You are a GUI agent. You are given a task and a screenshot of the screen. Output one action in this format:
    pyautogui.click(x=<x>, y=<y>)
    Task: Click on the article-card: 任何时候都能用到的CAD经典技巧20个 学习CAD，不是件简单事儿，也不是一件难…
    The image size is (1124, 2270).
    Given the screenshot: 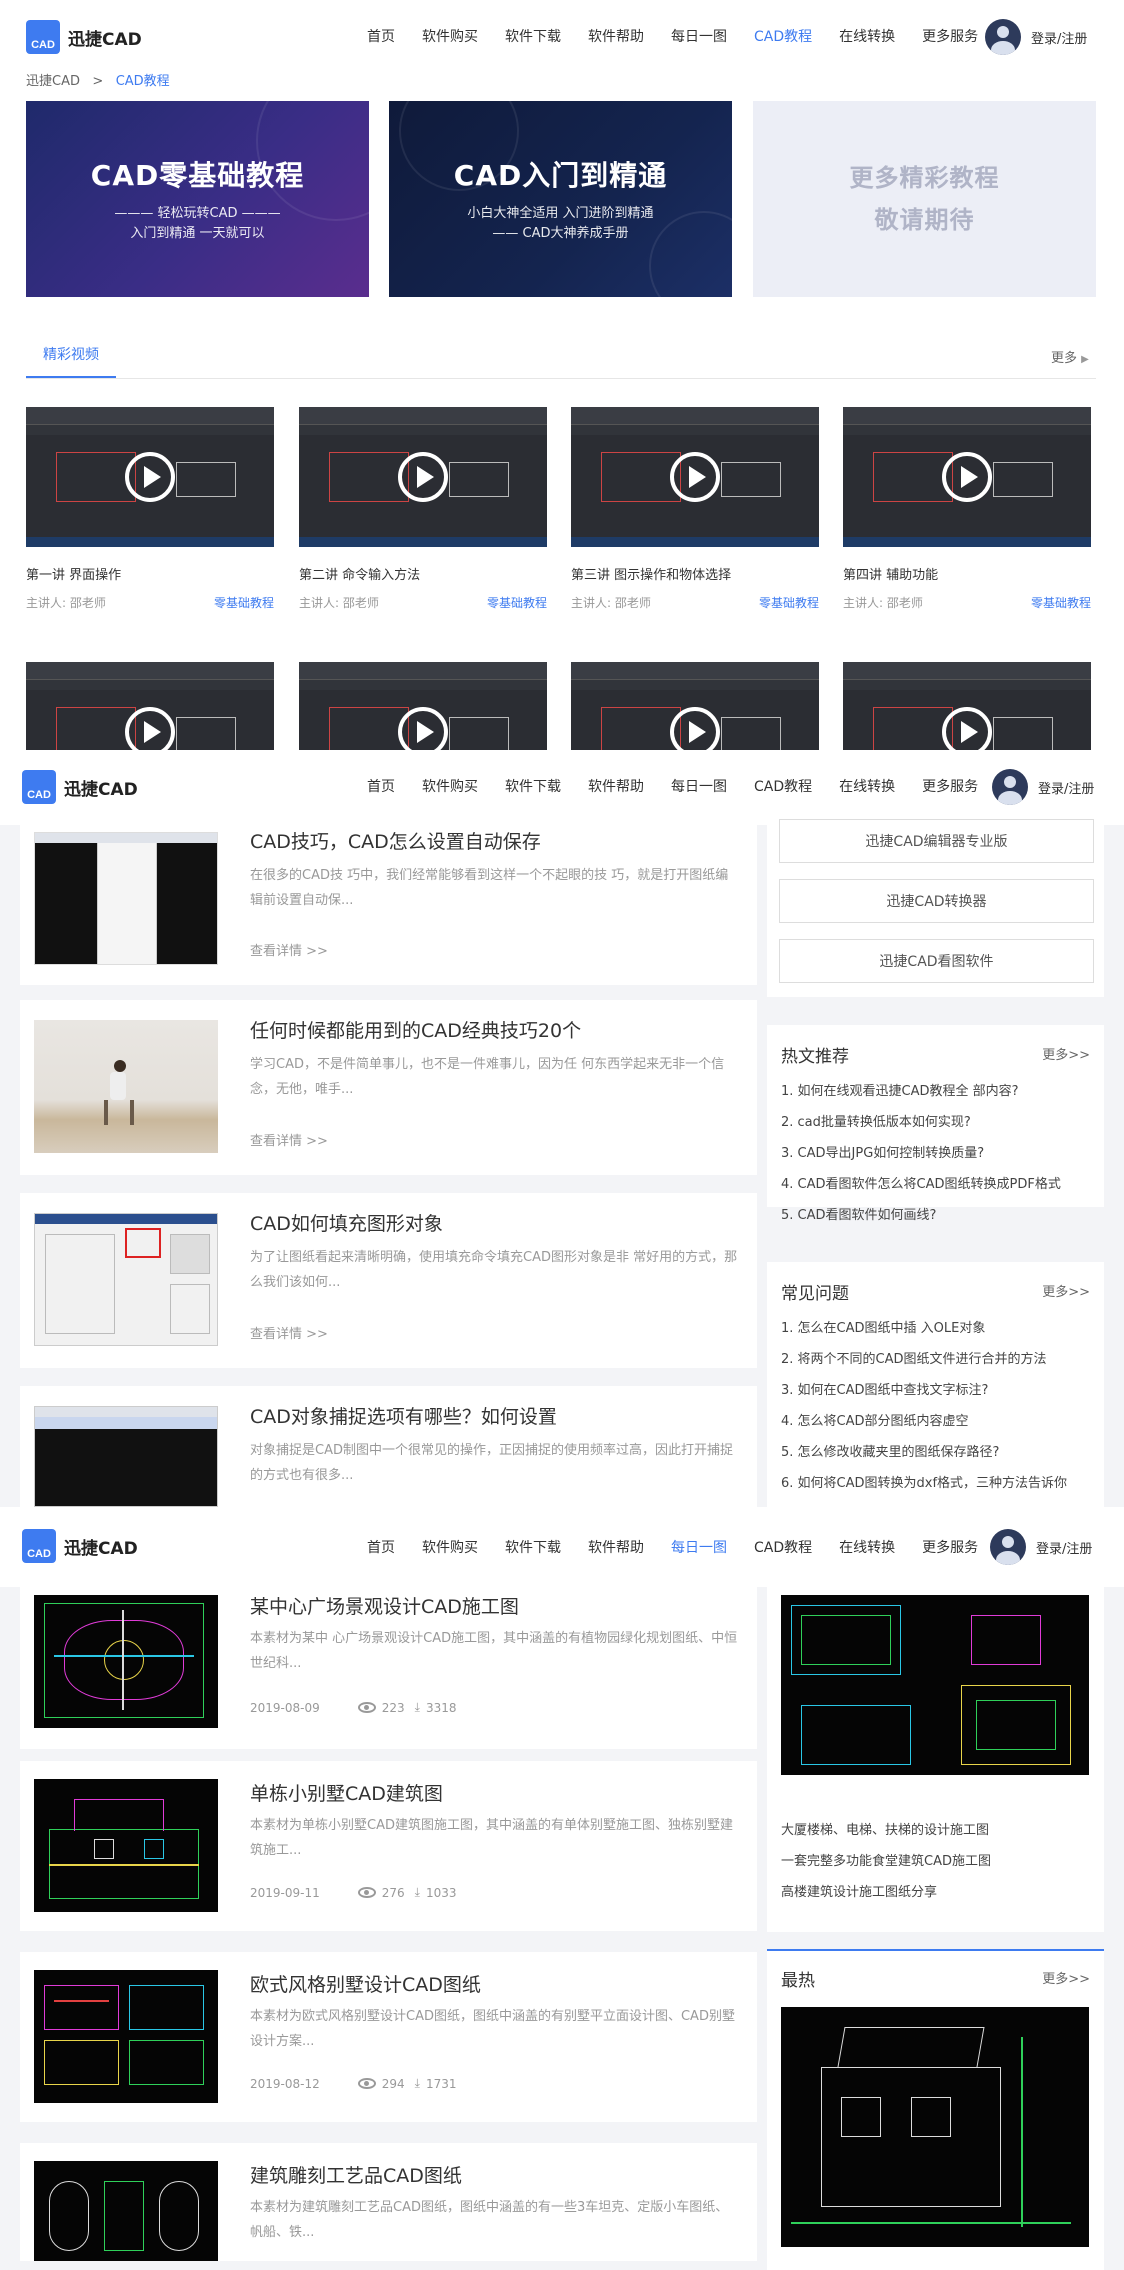 What is the action you would take?
    pyautogui.click(x=388, y=1087)
    